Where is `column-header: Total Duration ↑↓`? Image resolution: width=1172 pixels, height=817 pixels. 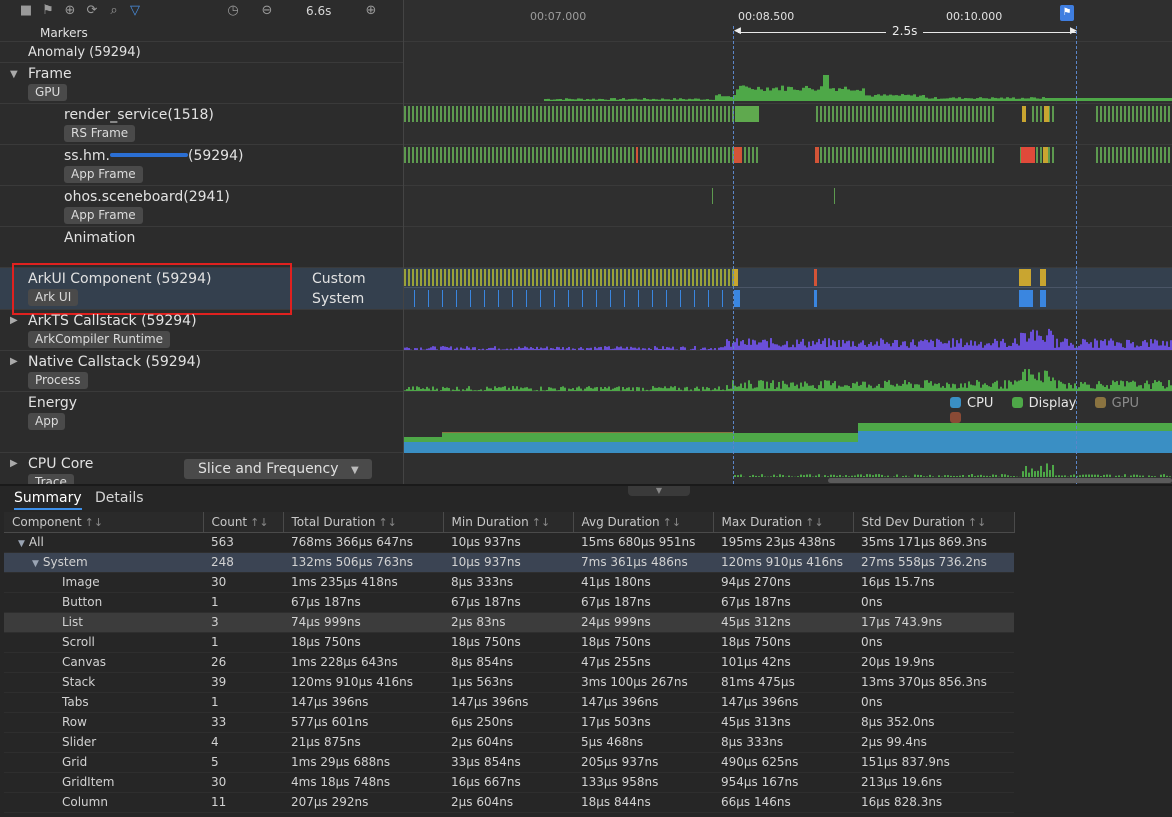 column-header: Total Duration ↑↓ is located at coordinates (363, 522).